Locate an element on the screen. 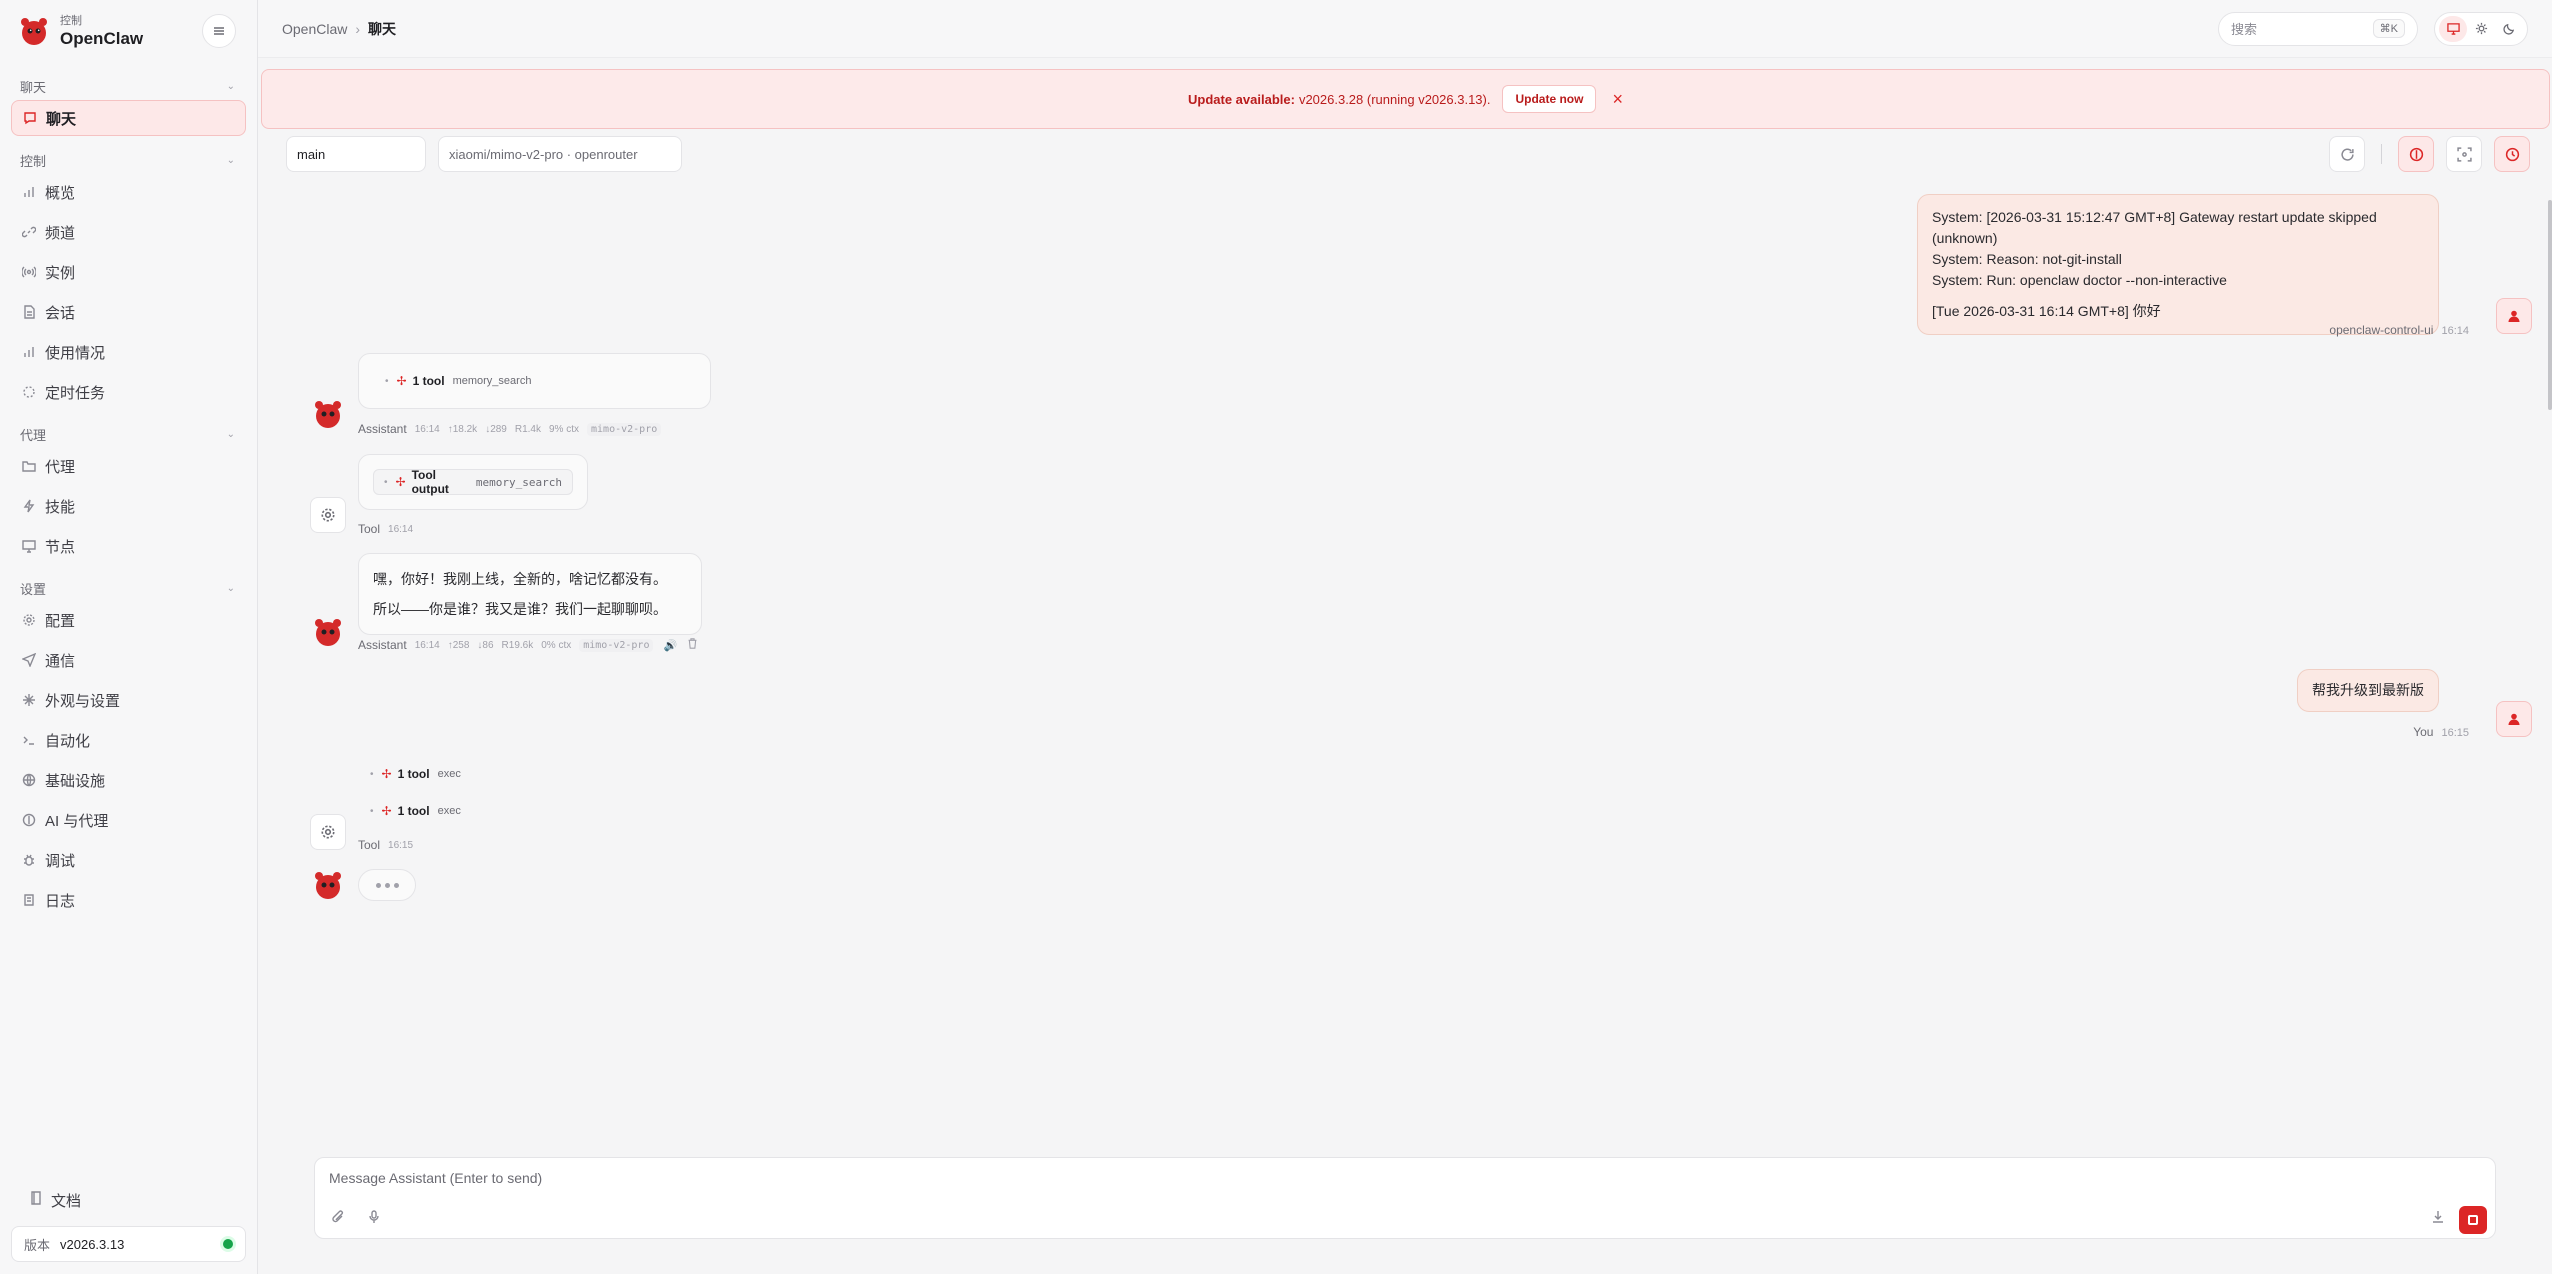 Image resolution: width=2552 pixels, height=1274 pixels. trash-icon is located at coordinates (692, 645).